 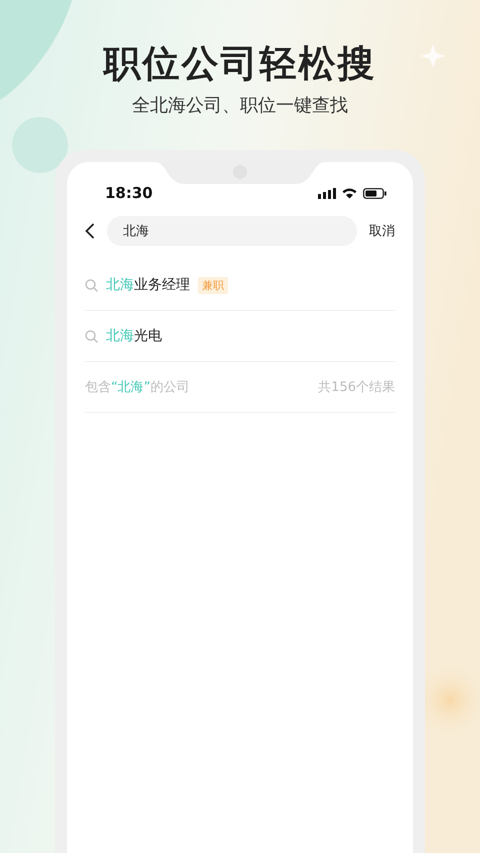 I want to click on subheadline: 全北海公司、职位一键查找, so click(x=240, y=106).